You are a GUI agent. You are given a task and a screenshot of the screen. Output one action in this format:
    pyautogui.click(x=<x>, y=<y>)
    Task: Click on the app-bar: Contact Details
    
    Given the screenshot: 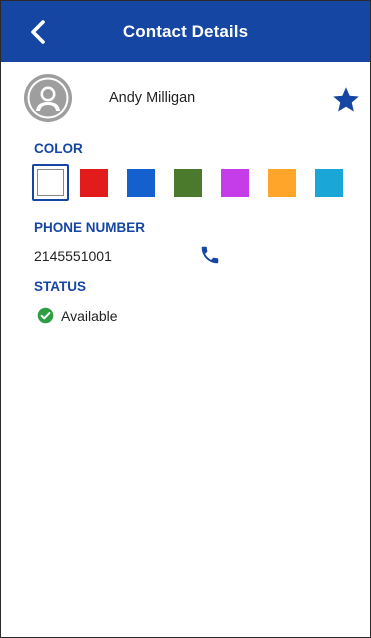 What is the action you would take?
    pyautogui.click(x=185, y=31)
    